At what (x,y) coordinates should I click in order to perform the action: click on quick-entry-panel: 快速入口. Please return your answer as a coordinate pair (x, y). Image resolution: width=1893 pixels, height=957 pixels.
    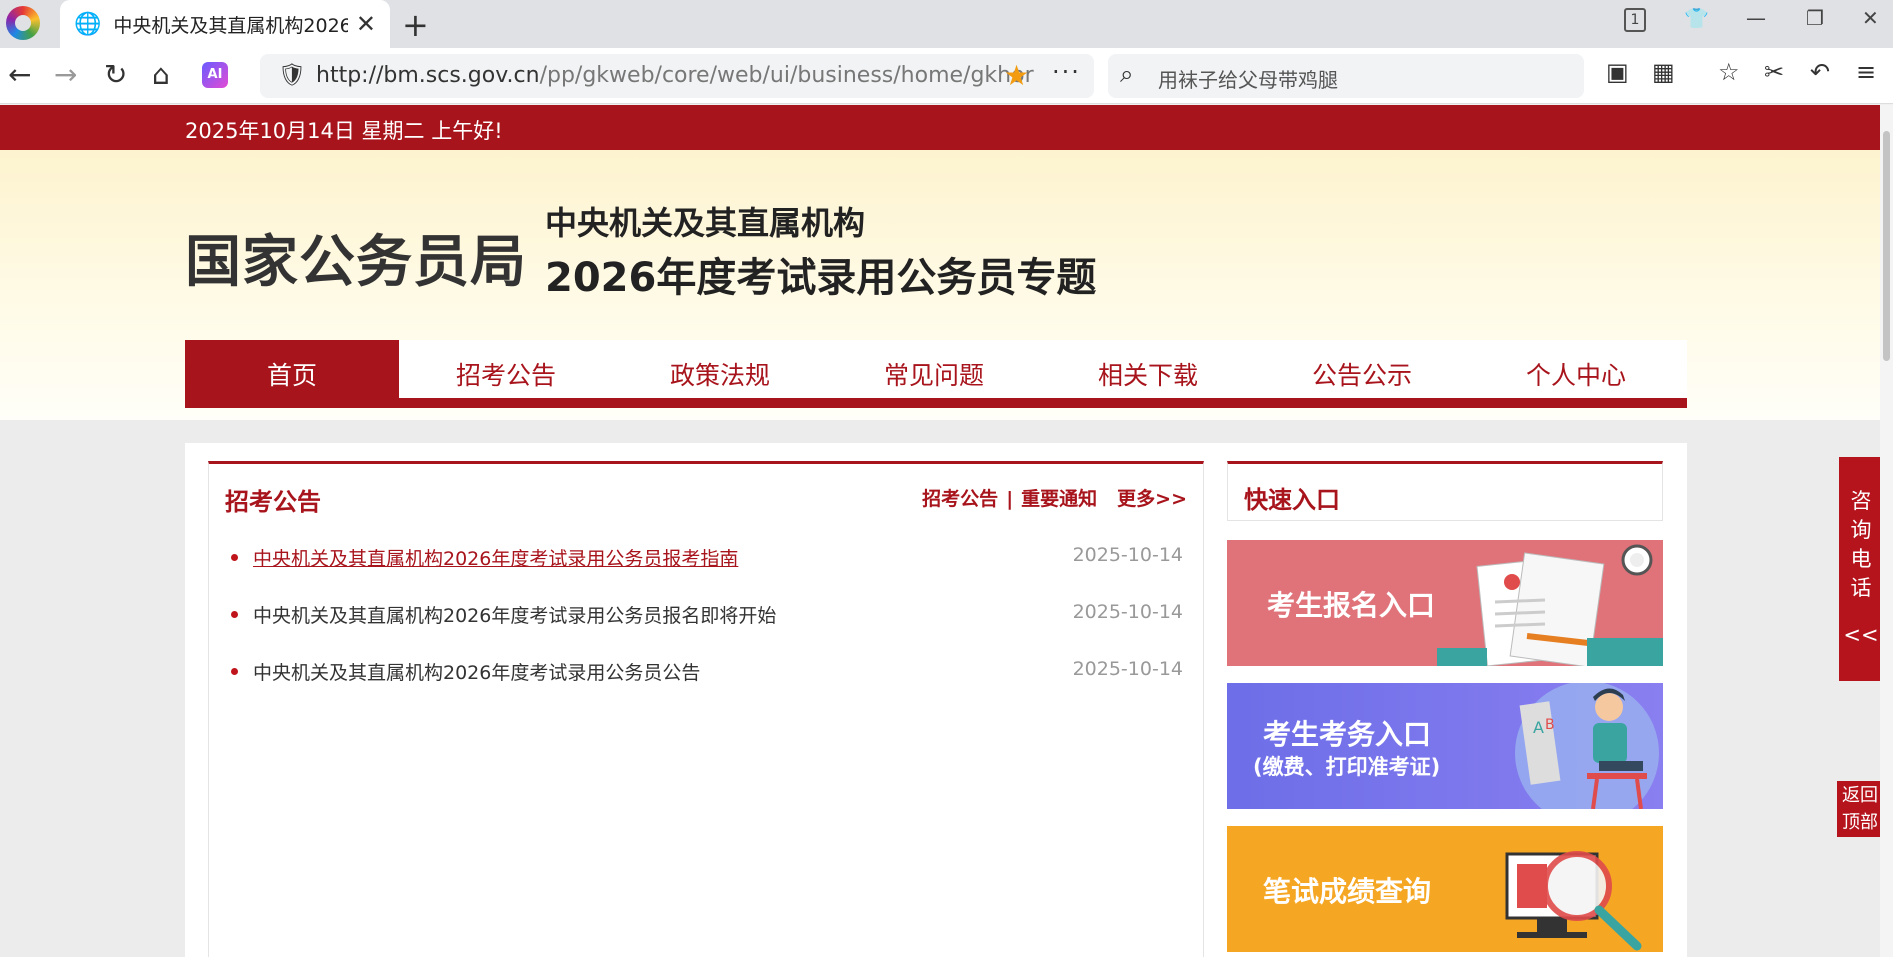
    Looking at the image, I should click on (1445, 491).